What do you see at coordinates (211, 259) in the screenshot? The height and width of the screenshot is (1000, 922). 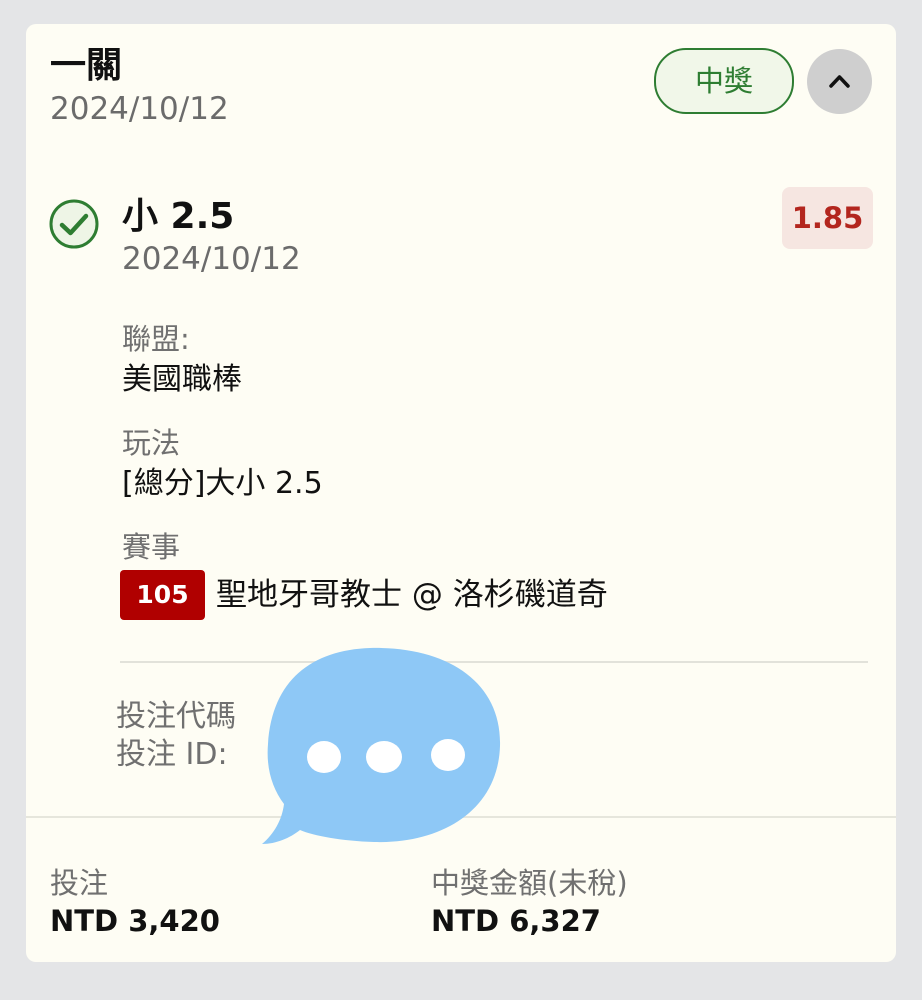 I see `selection-date: 2024/10/12` at bounding box center [211, 259].